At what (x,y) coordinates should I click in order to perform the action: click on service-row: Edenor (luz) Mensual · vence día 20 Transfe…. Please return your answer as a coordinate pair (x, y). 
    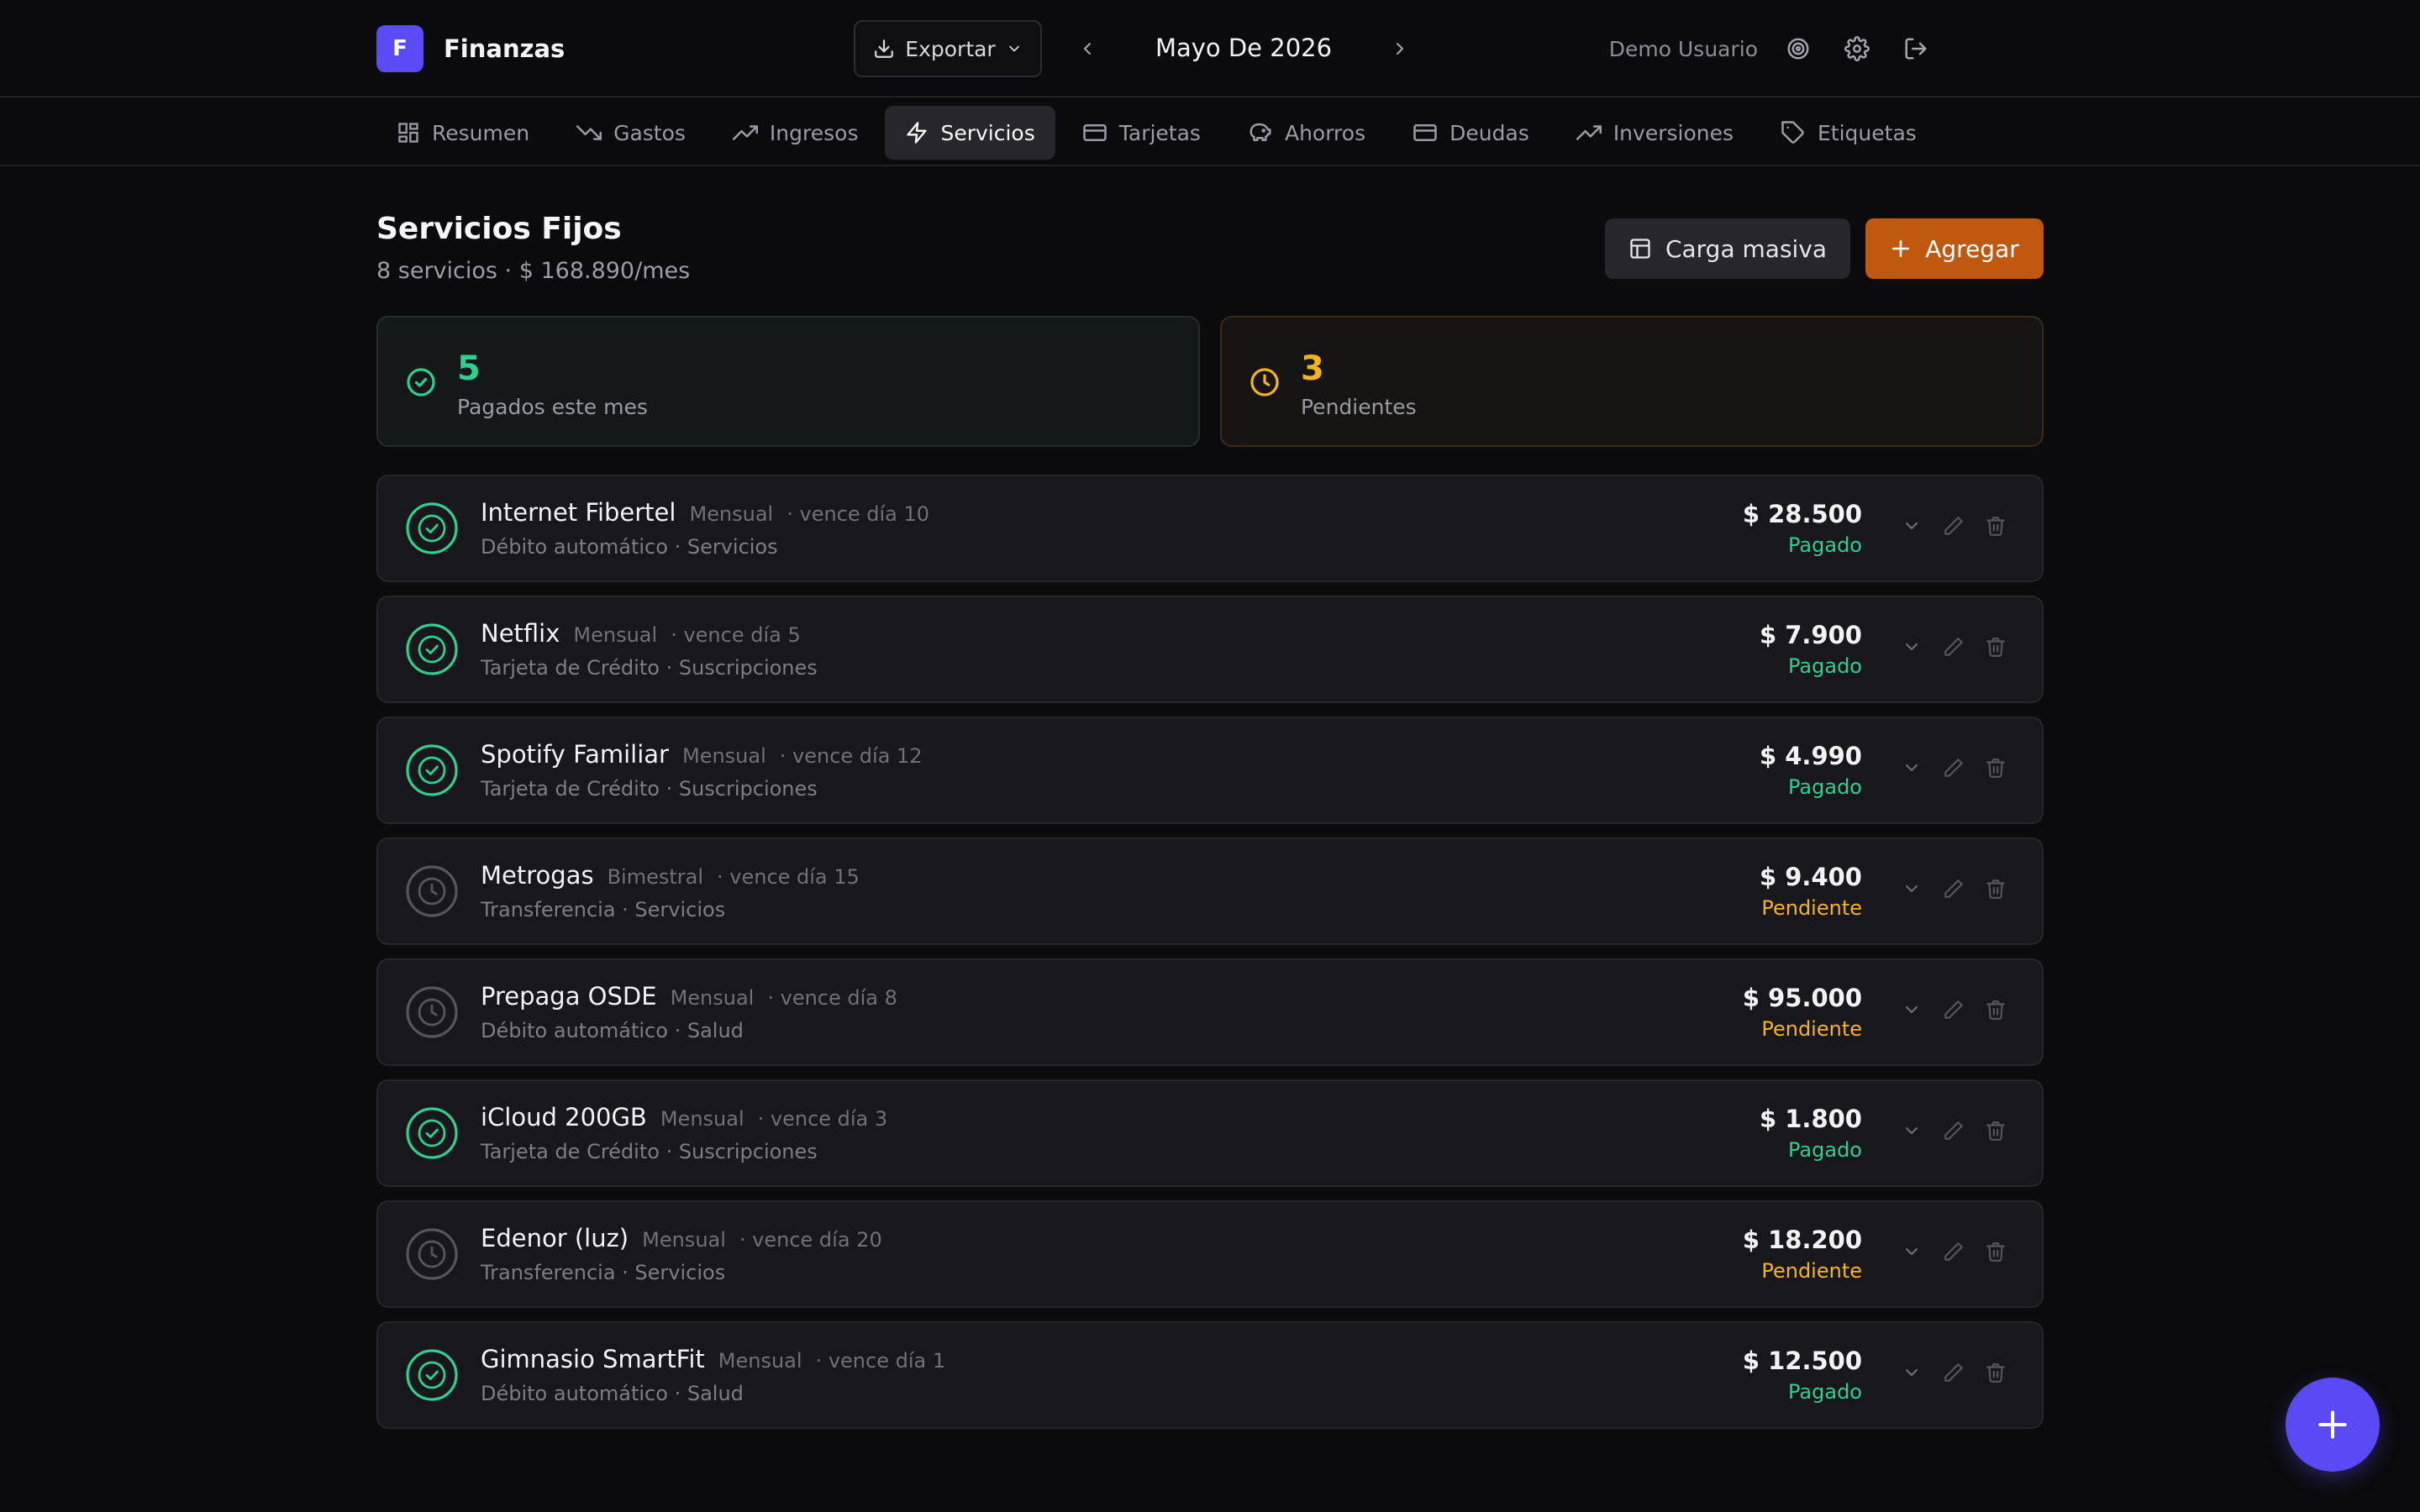
    Looking at the image, I should click on (1210, 1254).